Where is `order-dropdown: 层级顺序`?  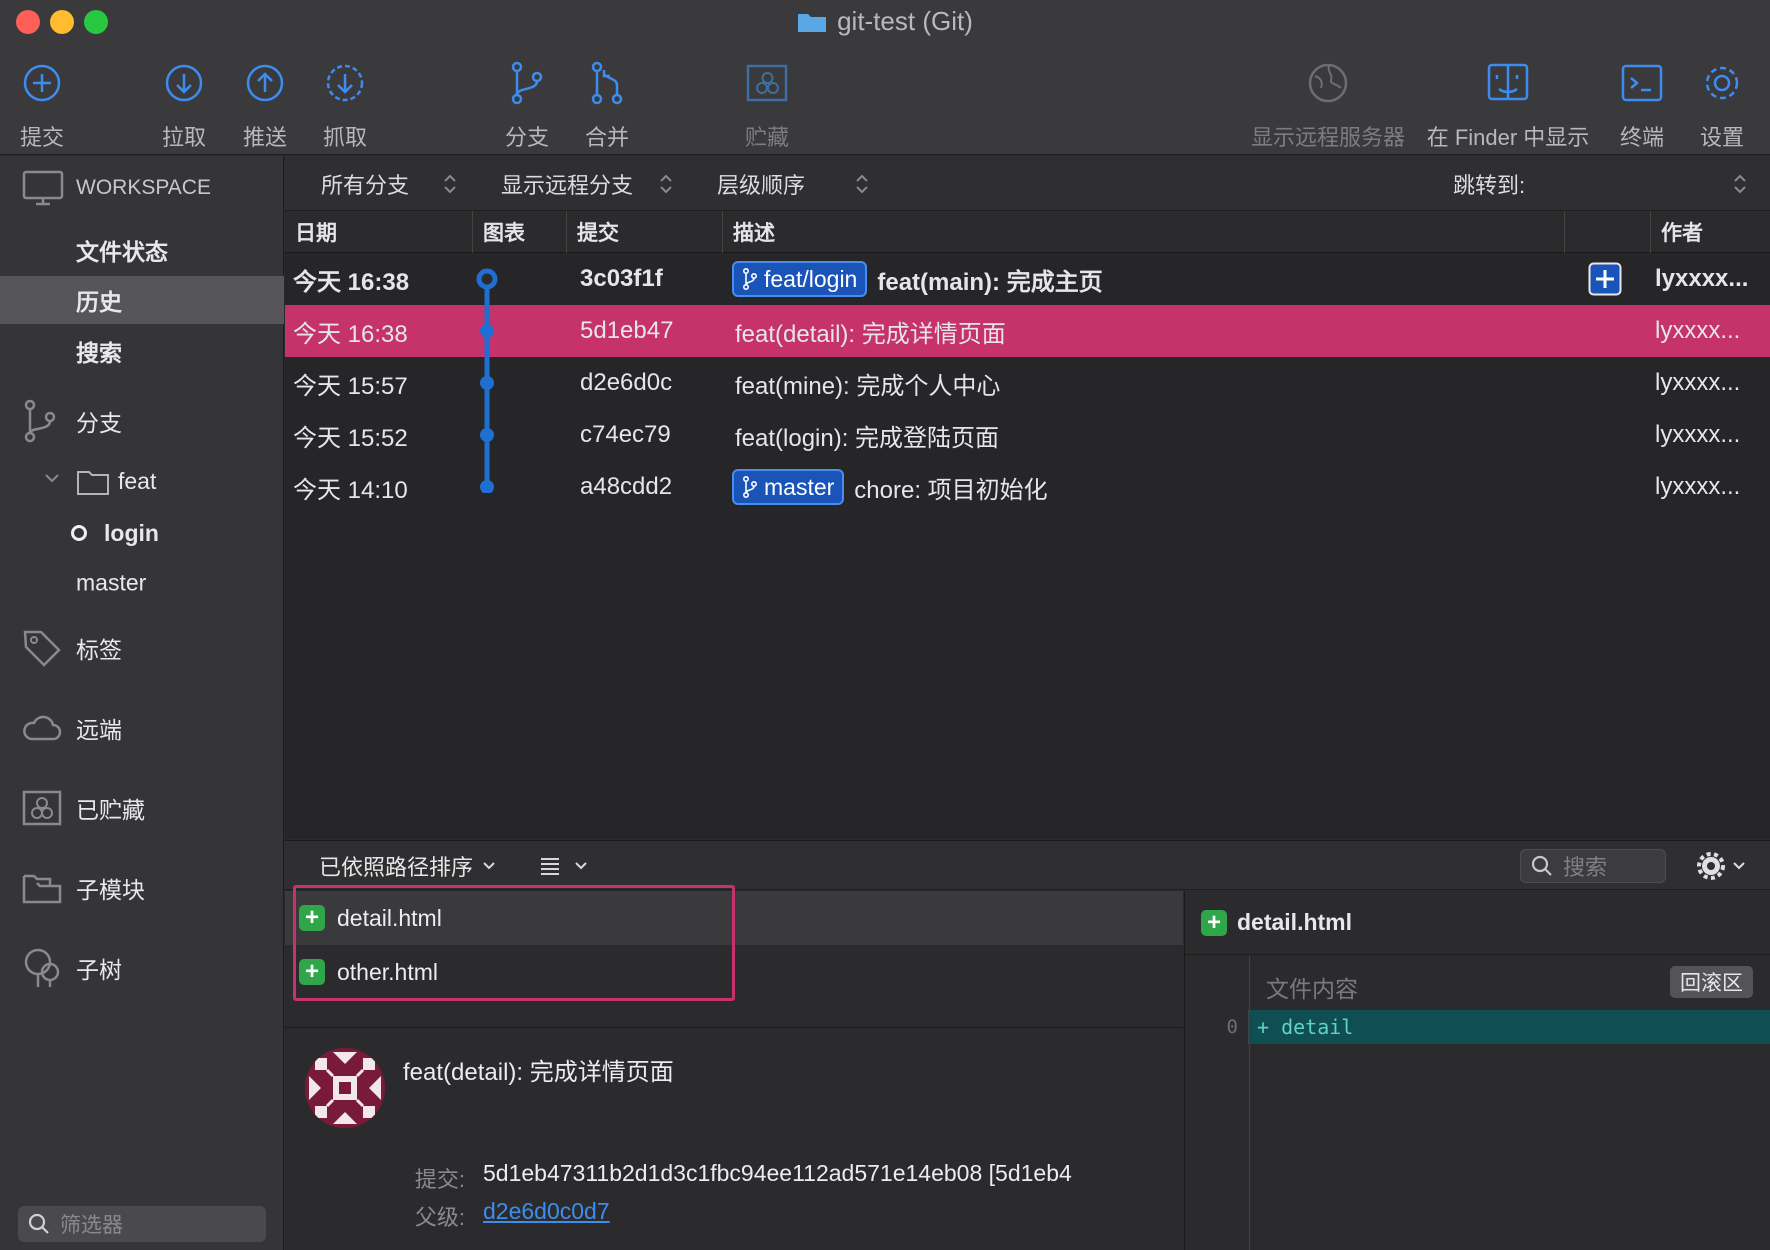
order-dropdown: 层级顺序 is located at coordinates (793, 183).